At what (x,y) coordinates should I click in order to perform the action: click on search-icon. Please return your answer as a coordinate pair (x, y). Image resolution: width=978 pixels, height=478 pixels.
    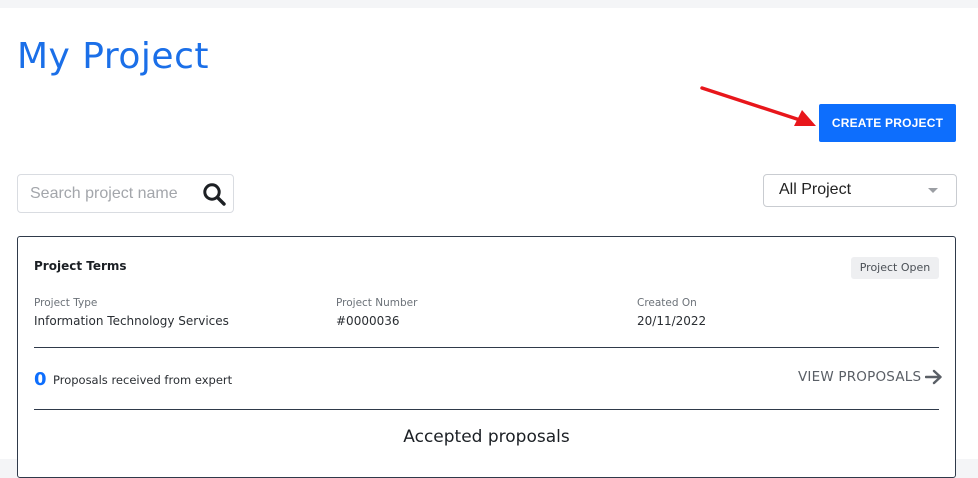
    Looking at the image, I should click on (214, 194).